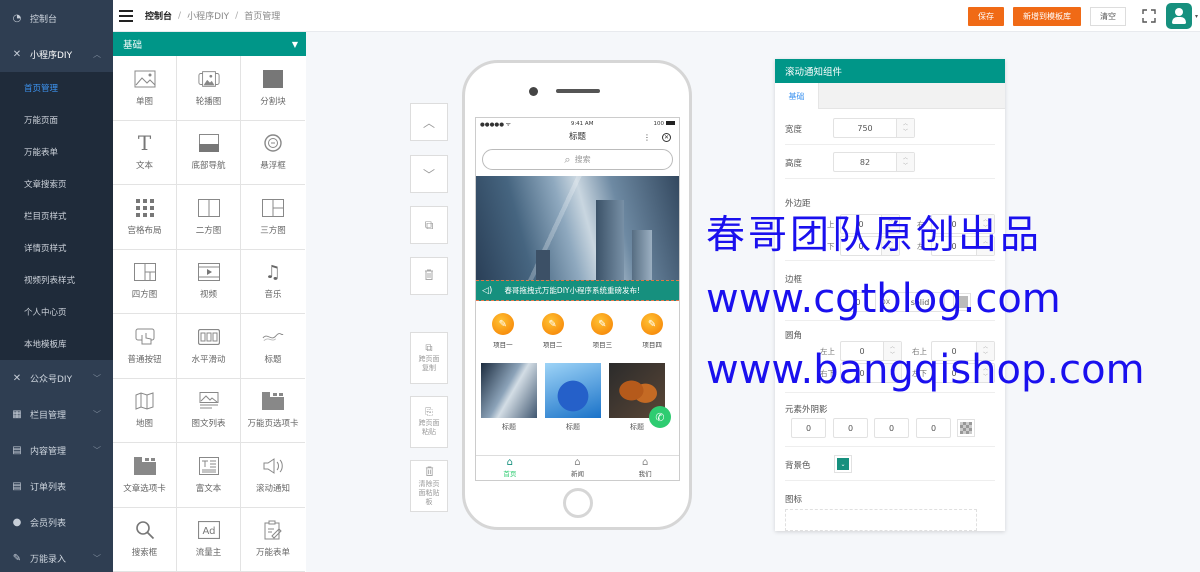 This screenshot has width=1200, height=572. I want to click on component-item: 宫格布局, so click(145, 217).